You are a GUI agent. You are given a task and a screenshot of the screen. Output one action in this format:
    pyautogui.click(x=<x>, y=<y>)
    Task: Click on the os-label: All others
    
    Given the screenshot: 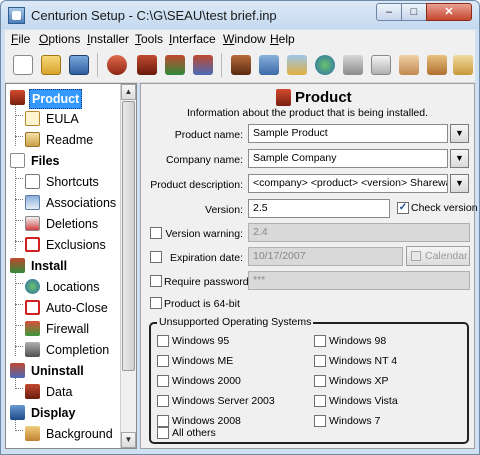 What is the action you would take?
    pyautogui.click(x=194, y=433)
    